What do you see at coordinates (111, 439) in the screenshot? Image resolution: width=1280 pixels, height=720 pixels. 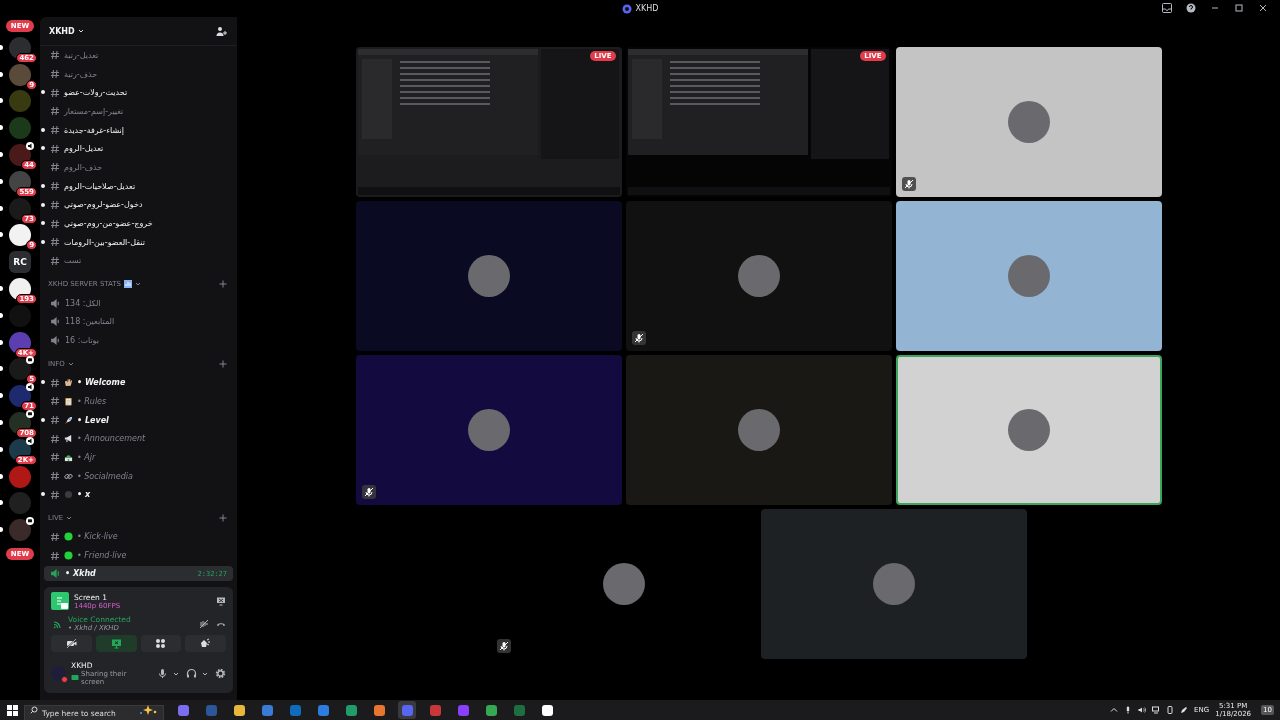 I see `channel-name: • Announcement` at bounding box center [111, 439].